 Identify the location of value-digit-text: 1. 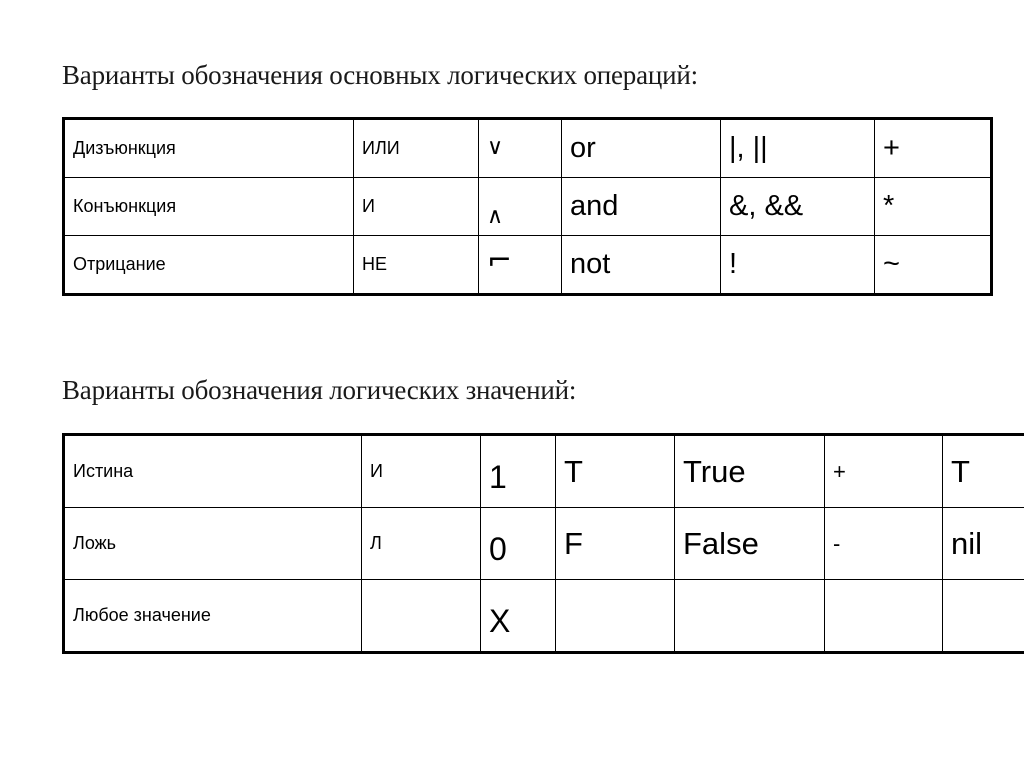
(498, 477).